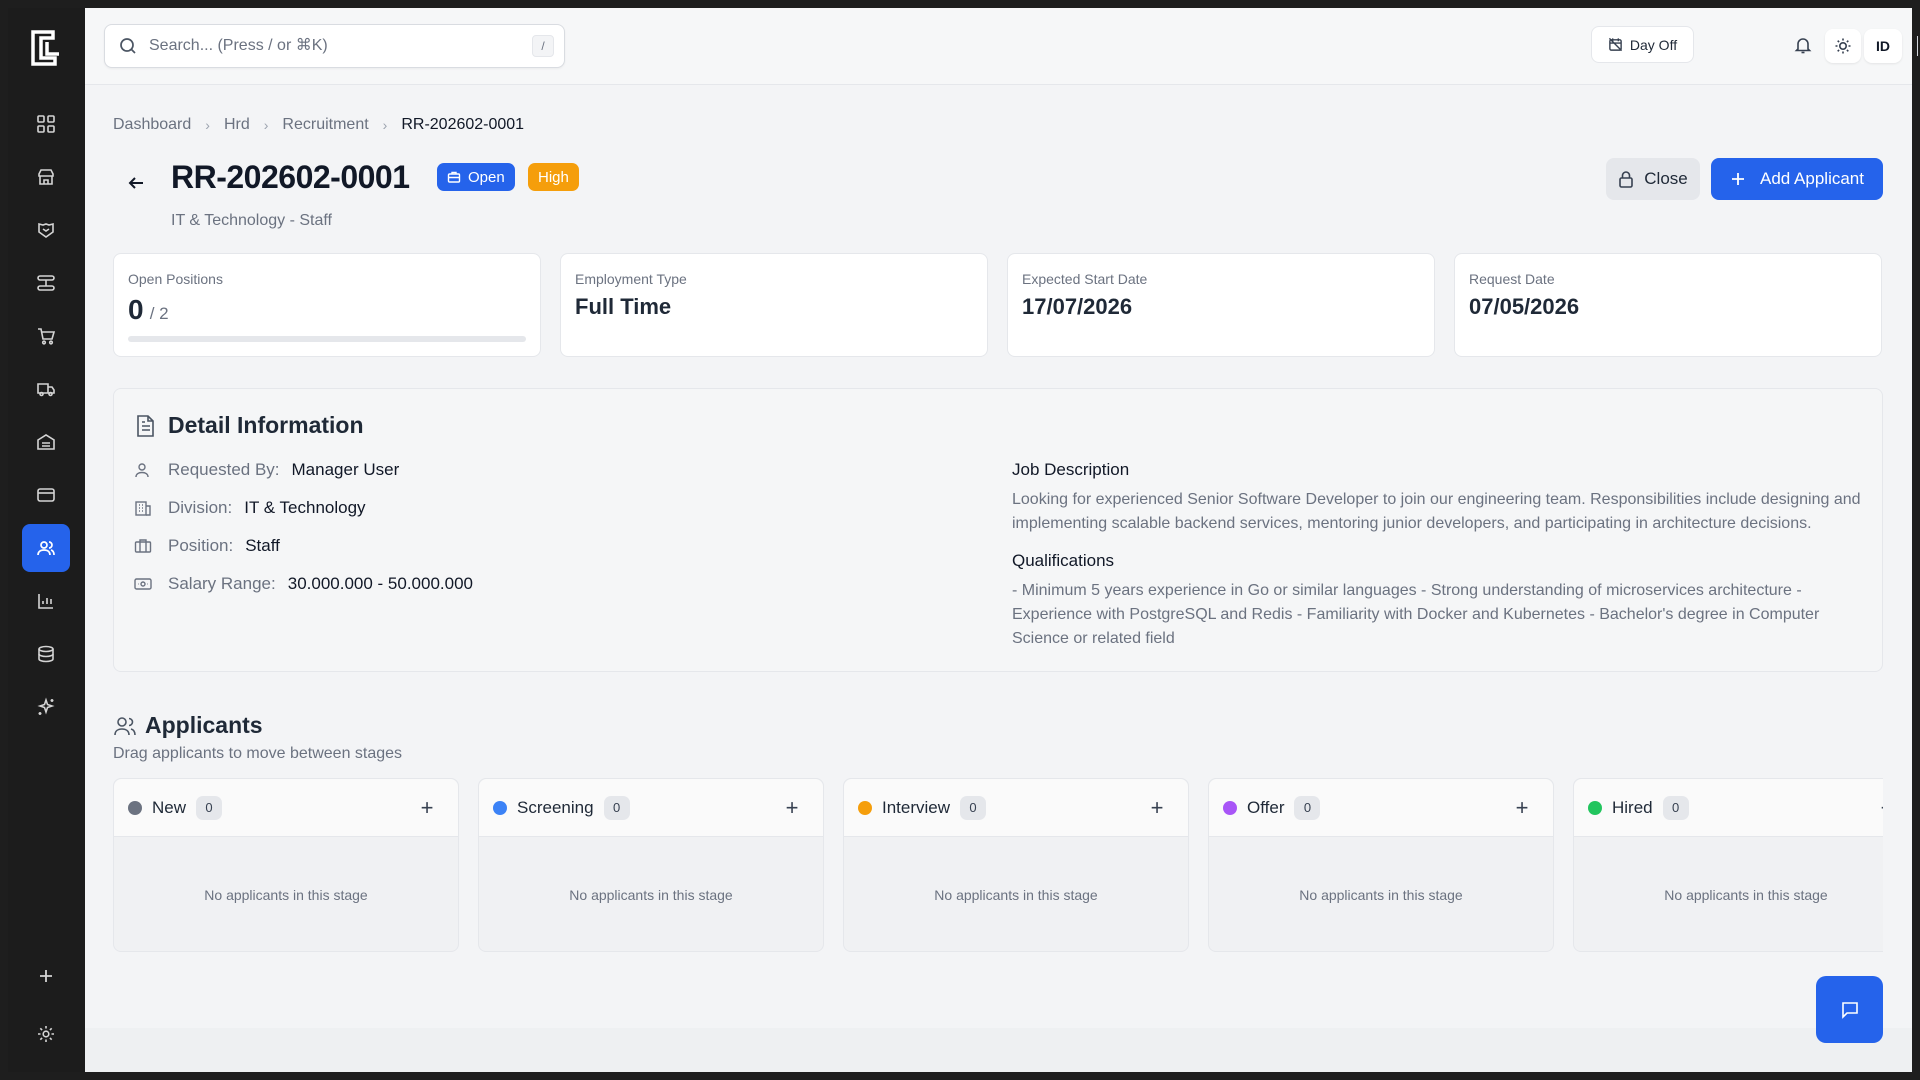 This screenshot has width=1920, height=1080. I want to click on stat-value: 0 / 2, so click(327, 310).